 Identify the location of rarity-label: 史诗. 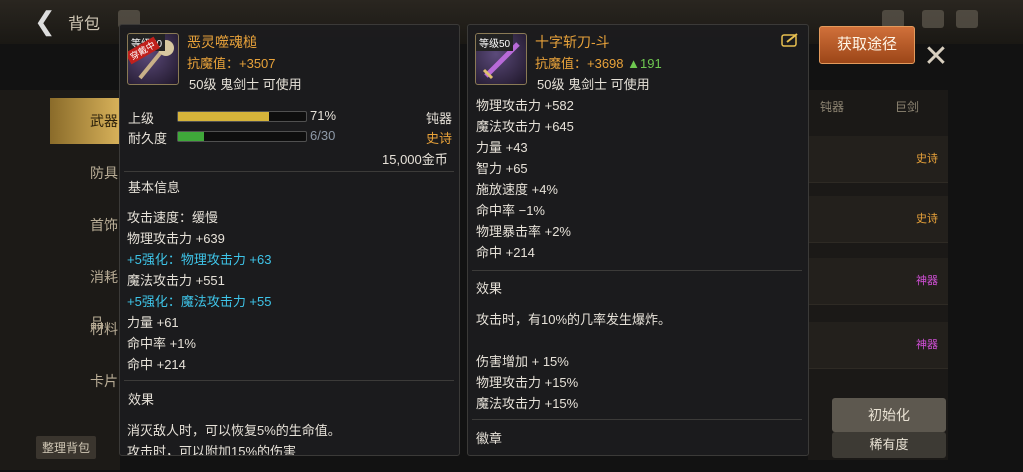
(439, 138).